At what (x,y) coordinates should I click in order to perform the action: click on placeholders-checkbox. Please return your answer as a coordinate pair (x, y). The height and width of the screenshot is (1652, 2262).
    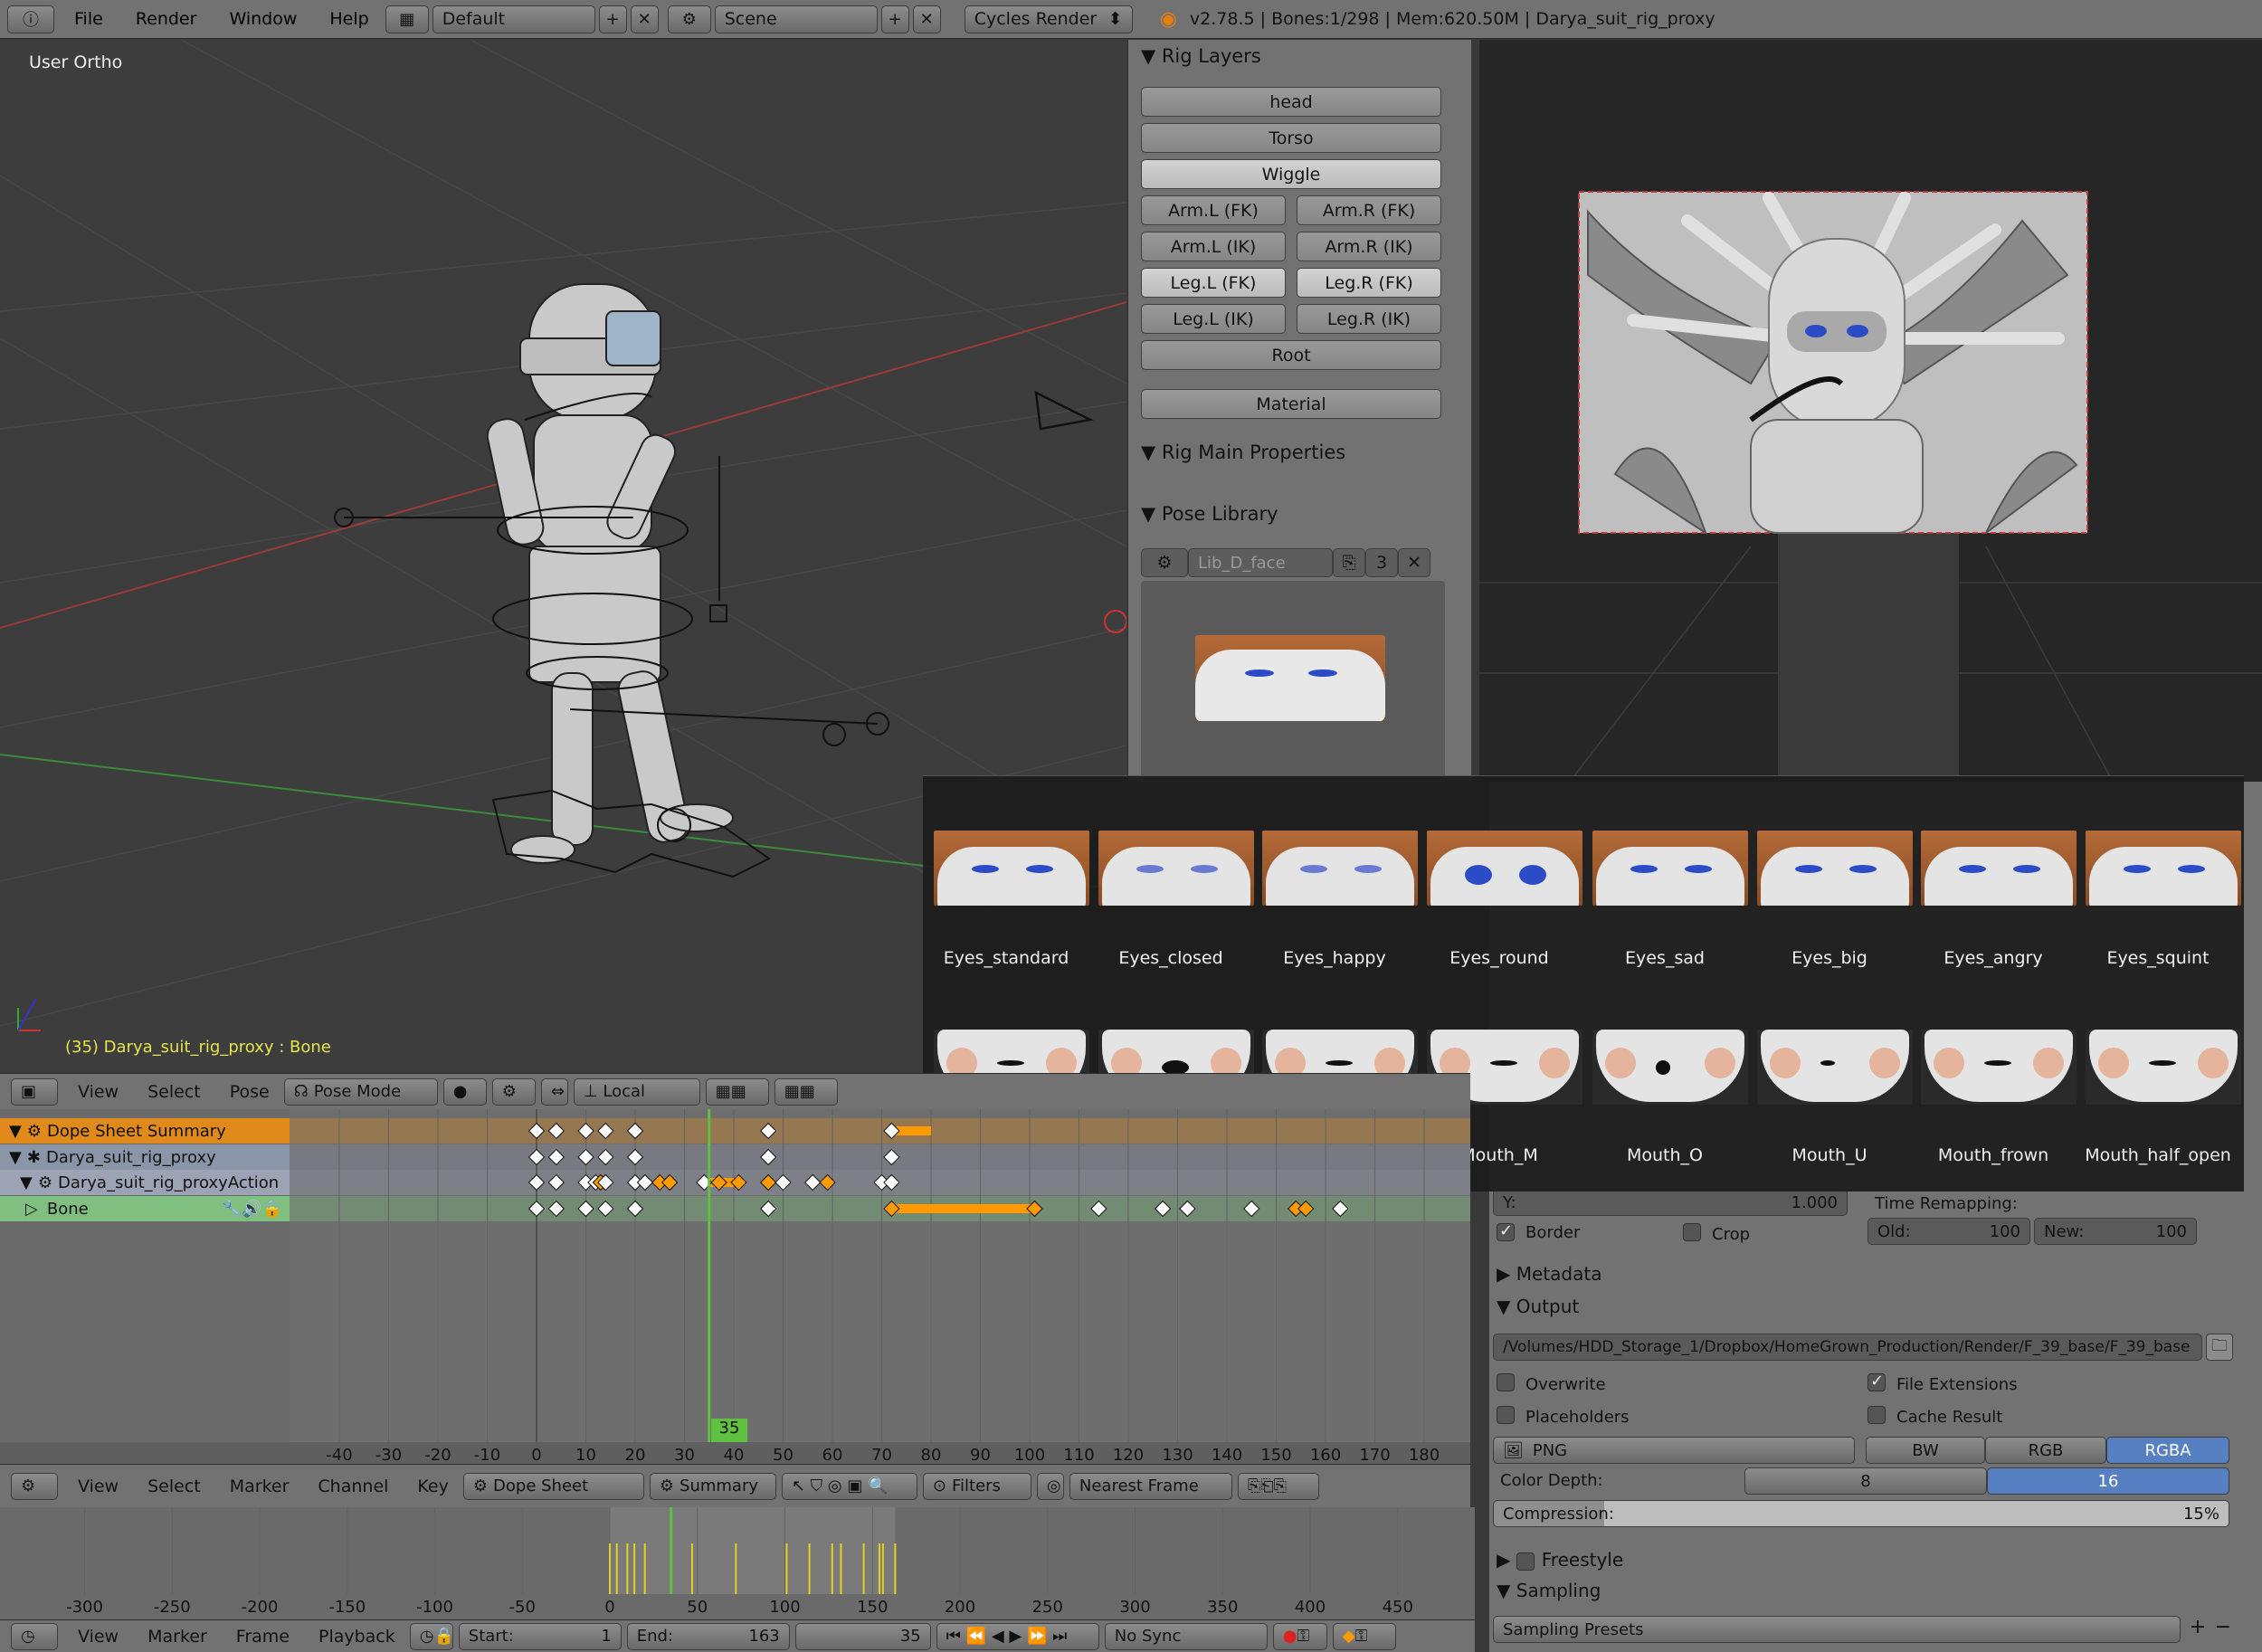
    Looking at the image, I should click on (1506, 1415).